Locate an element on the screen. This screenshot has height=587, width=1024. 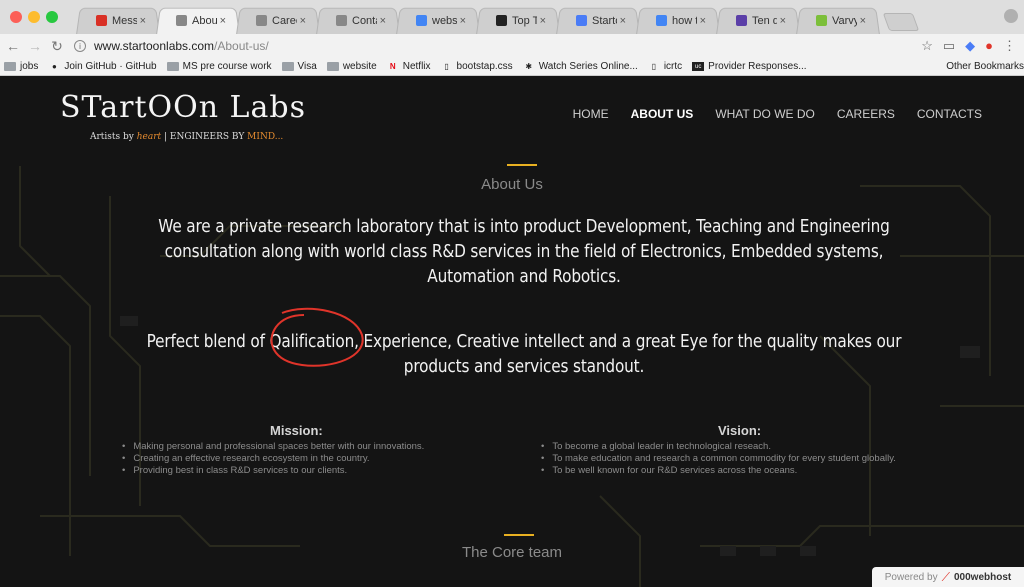
nav-item: CONTACTS is located at coordinates (949, 114).